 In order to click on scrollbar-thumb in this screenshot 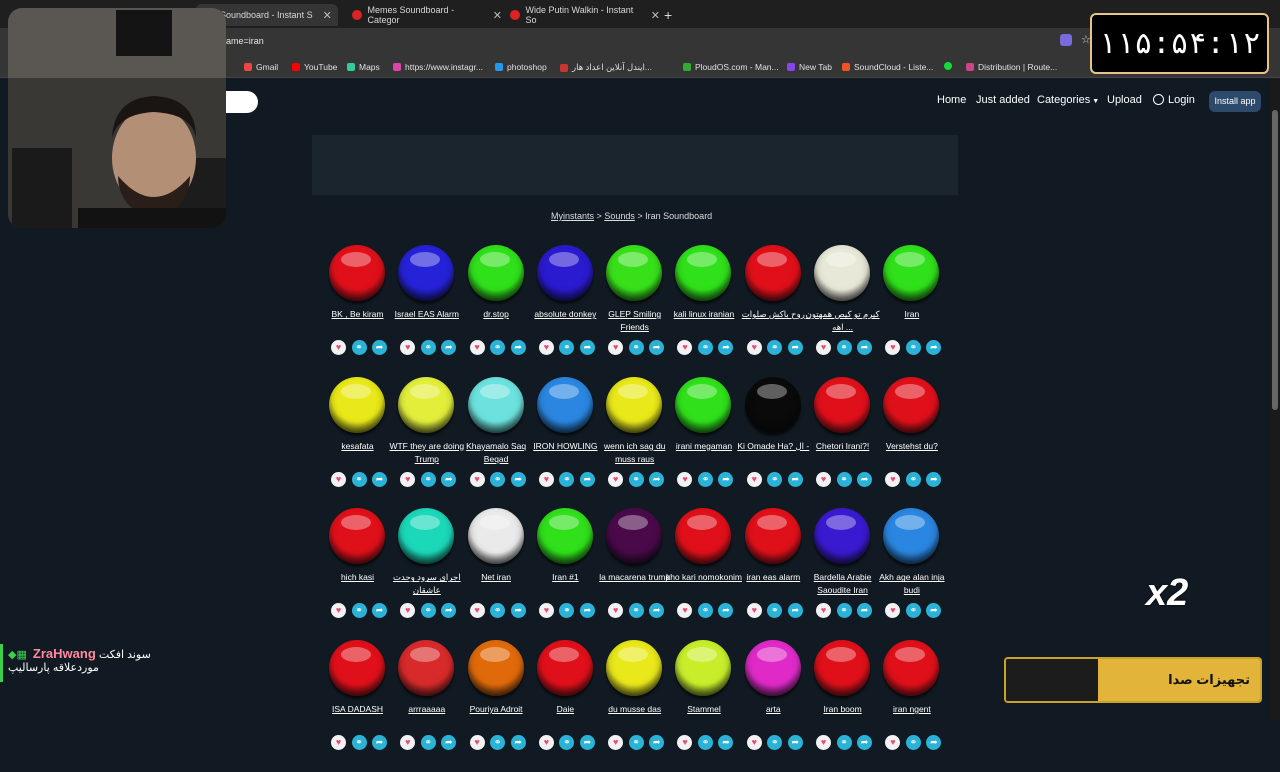, I will do `click(1275, 260)`.